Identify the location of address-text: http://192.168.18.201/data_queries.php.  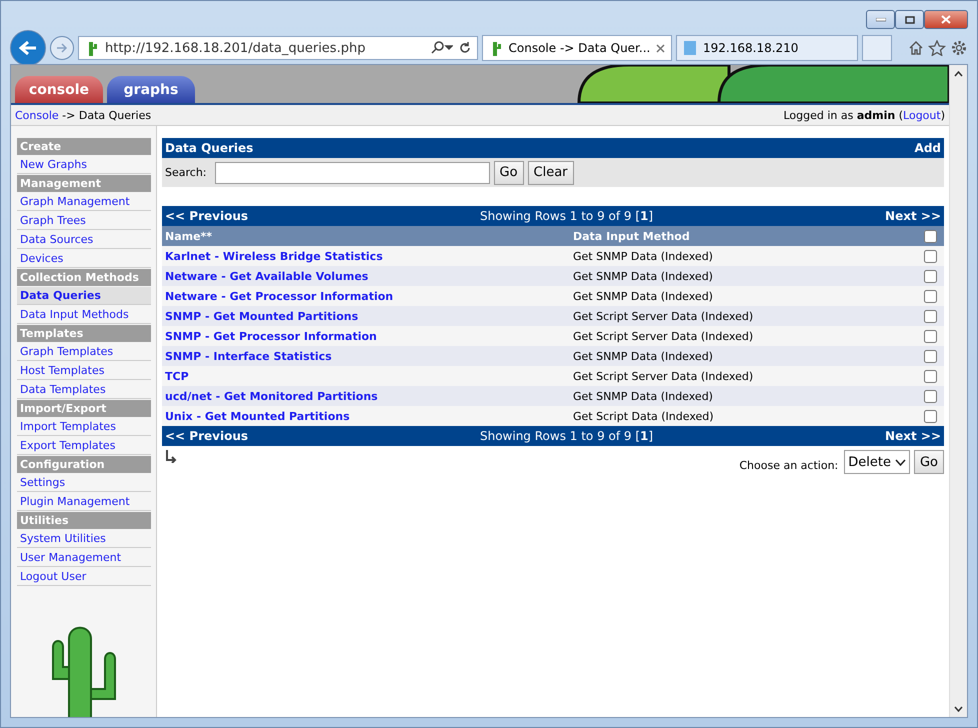
(235, 48).